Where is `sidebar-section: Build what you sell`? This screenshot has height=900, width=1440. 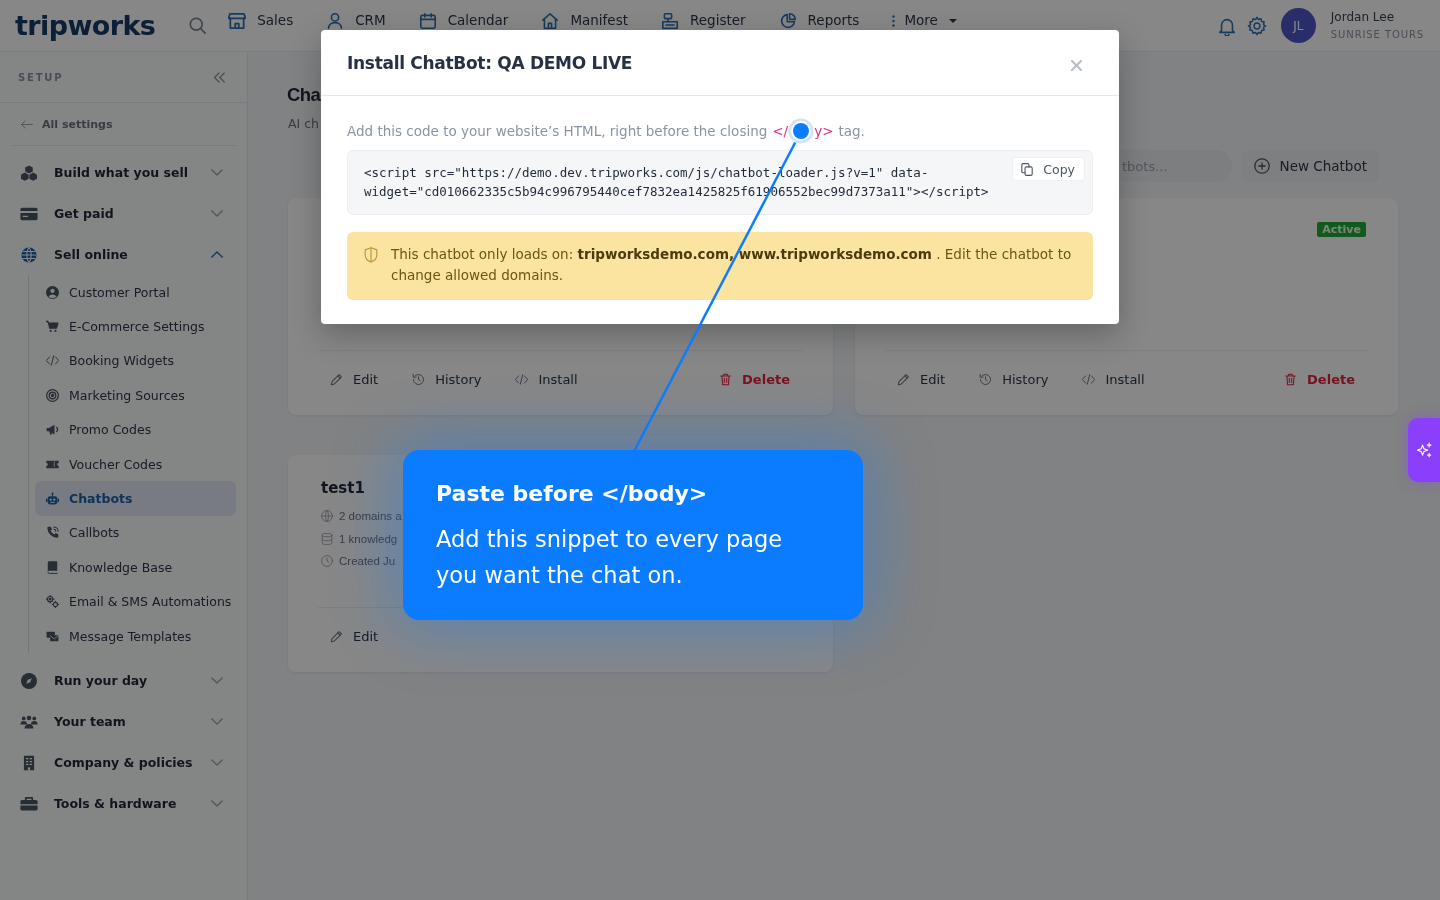
sidebar-section: Build what you sell is located at coordinates (123, 172).